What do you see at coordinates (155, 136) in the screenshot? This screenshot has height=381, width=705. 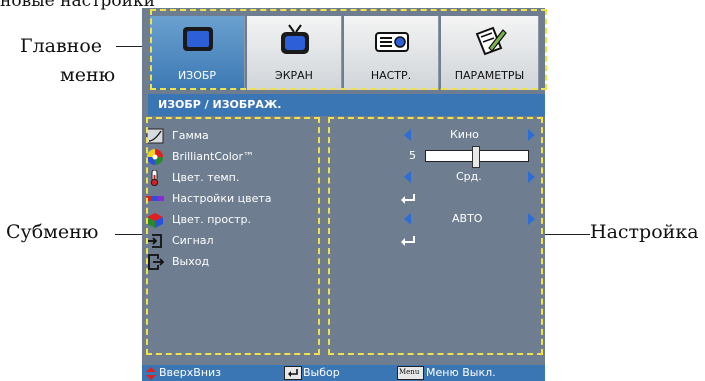 I see `gamma-icon` at bounding box center [155, 136].